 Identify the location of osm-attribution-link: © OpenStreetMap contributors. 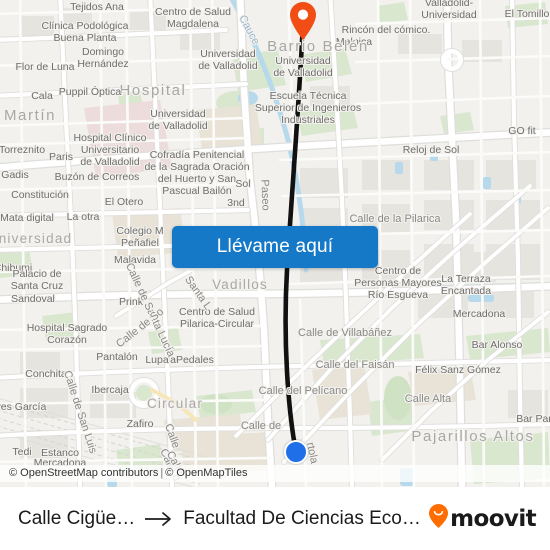
(83, 473).